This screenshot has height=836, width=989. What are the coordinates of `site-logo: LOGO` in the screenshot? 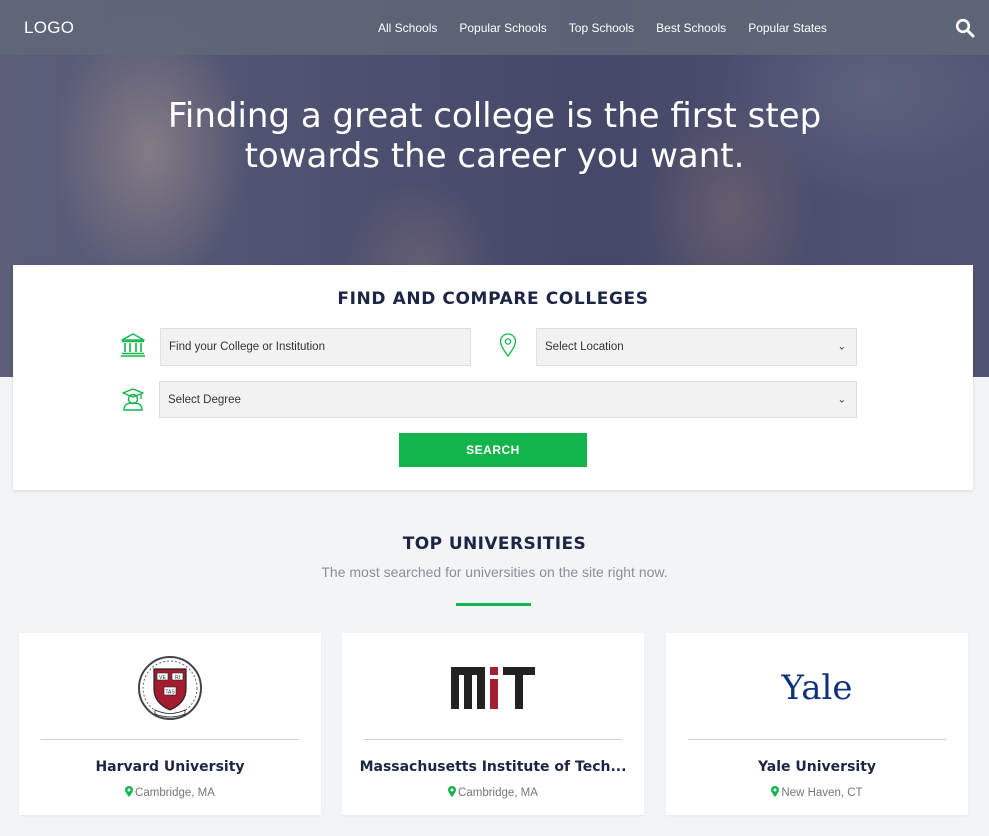 It's located at (49, 28).